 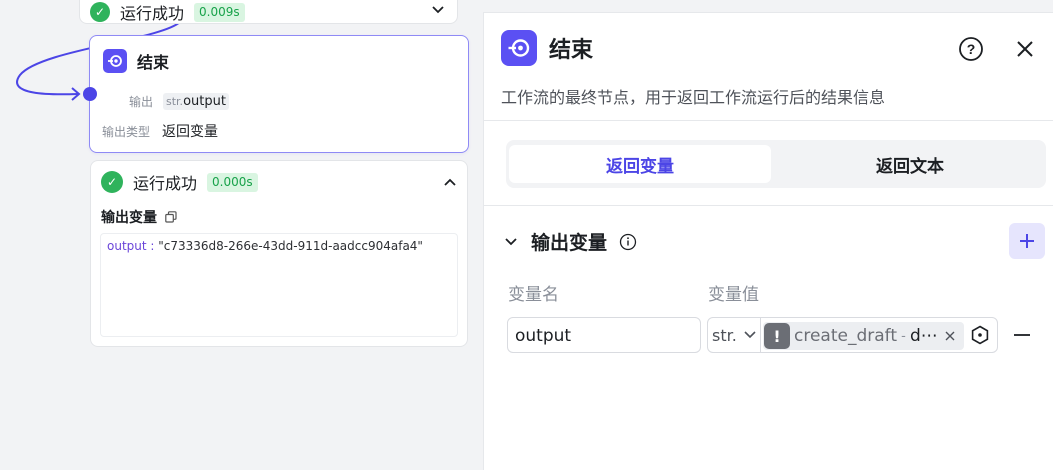 I want to click on result-output-value: "c73336d8-266e-43dd-911d-aadcc904afa4", so click(x=290, y=246).